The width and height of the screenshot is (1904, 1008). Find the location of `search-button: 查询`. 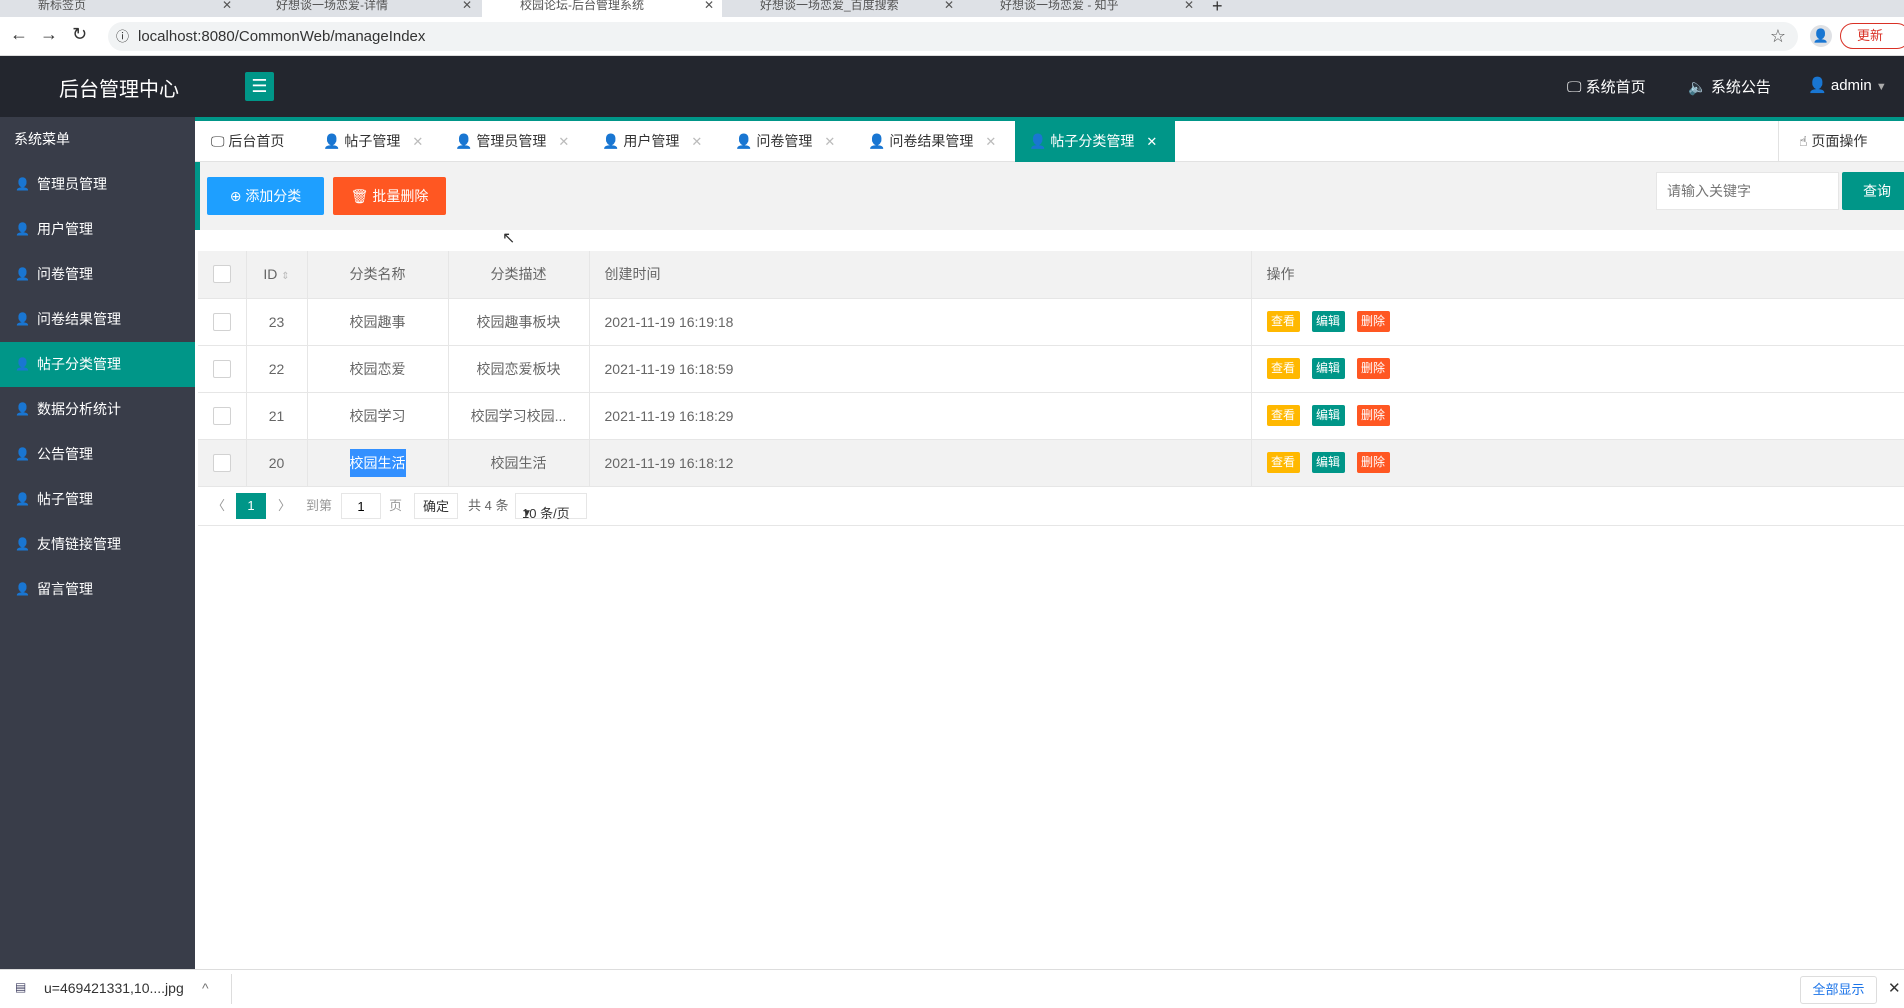

search-button: 查询 is located at coordinates (1873, 191).